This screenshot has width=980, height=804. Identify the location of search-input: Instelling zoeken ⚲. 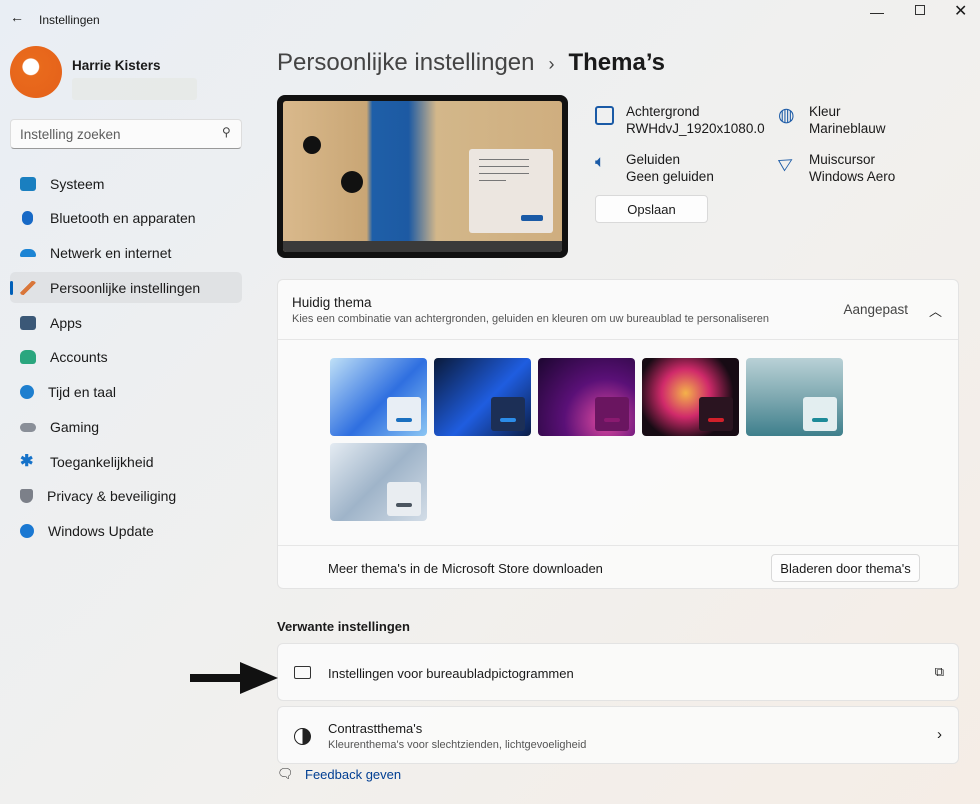
(126, 134).